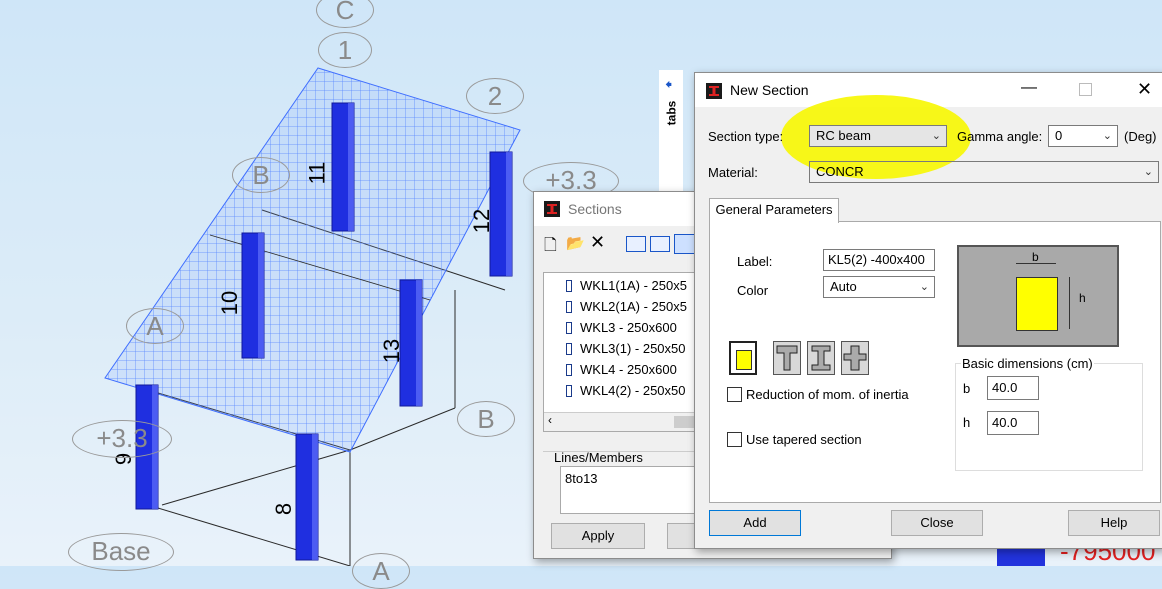  Describe the element at coordinates (1114, 523) in the screenshot. I see `help-button: Help` at that location.